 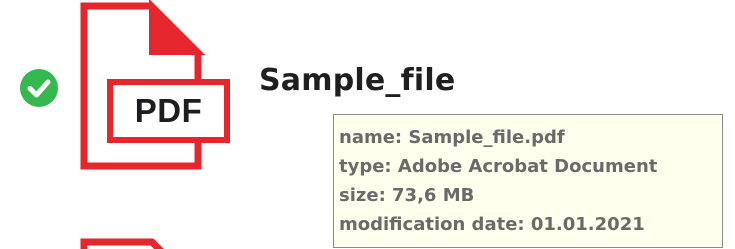 I want to click on tooltip-date-line: modification date: 01.01.2021, so click(x=492, y=224).